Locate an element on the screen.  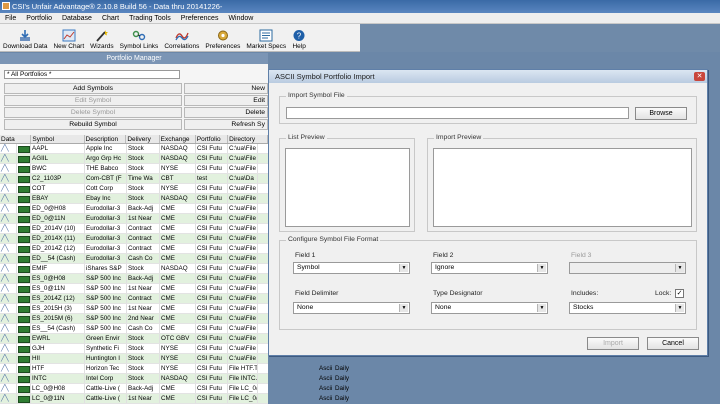
field1-select: Symbol ▼ is located at coordinates (351, 268).